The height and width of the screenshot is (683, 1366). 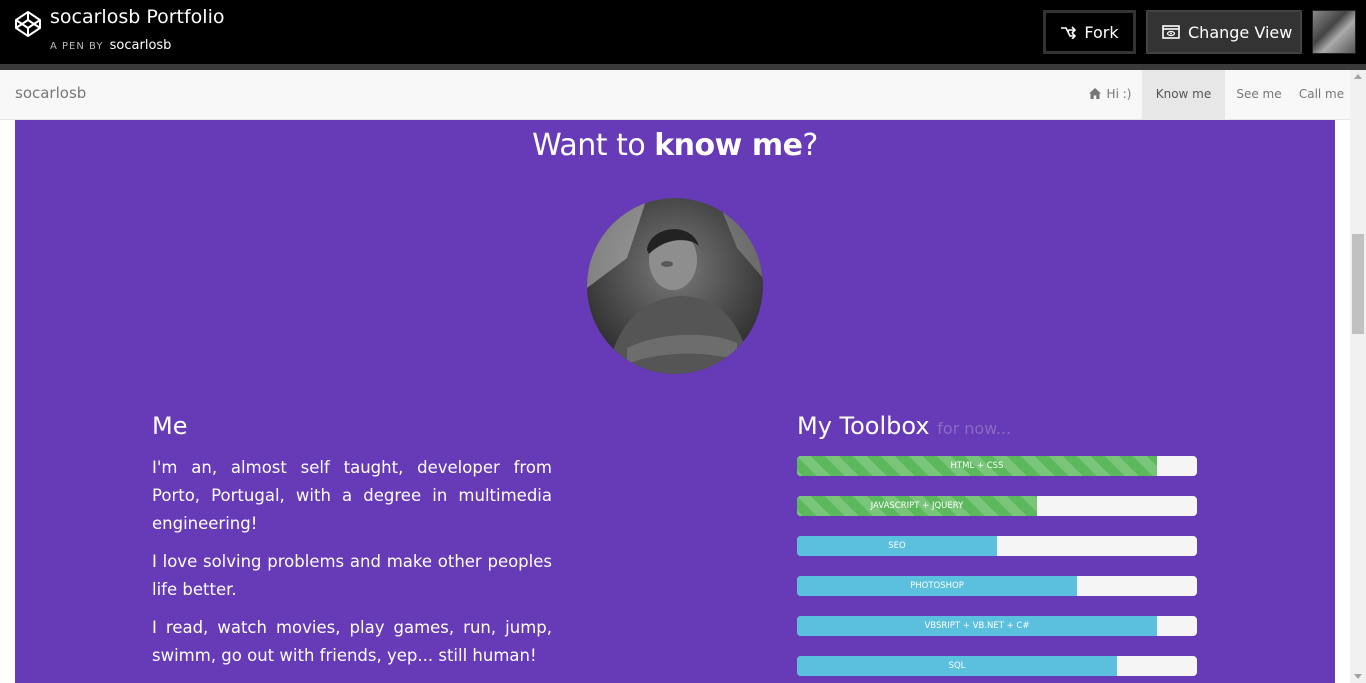 What do you see at coordinates (1358, 676) in the screenshot?
I see `scroll-down-arrow-icon` at bounding box center [1358, 676].